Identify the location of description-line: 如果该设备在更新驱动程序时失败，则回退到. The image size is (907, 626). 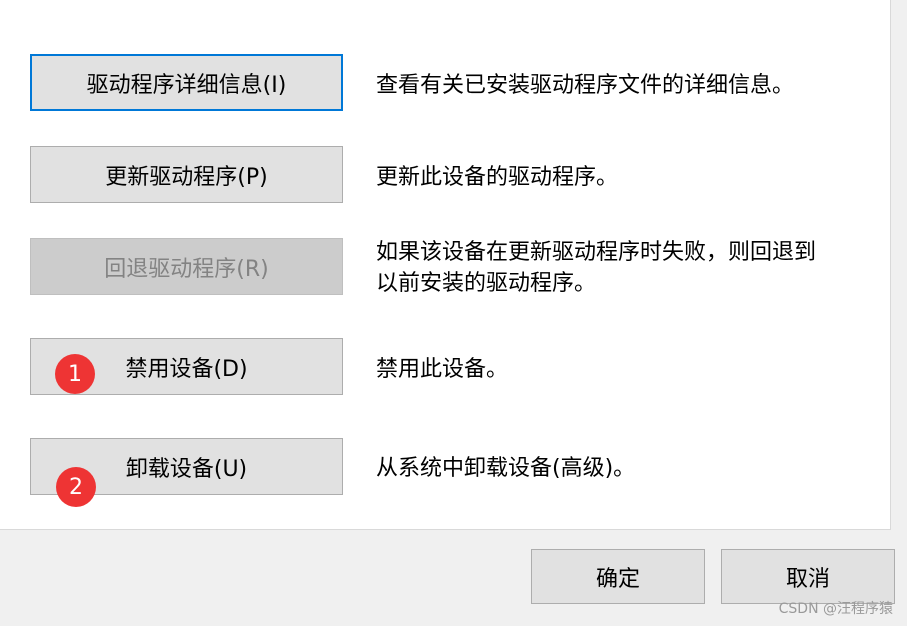
(596, 252).